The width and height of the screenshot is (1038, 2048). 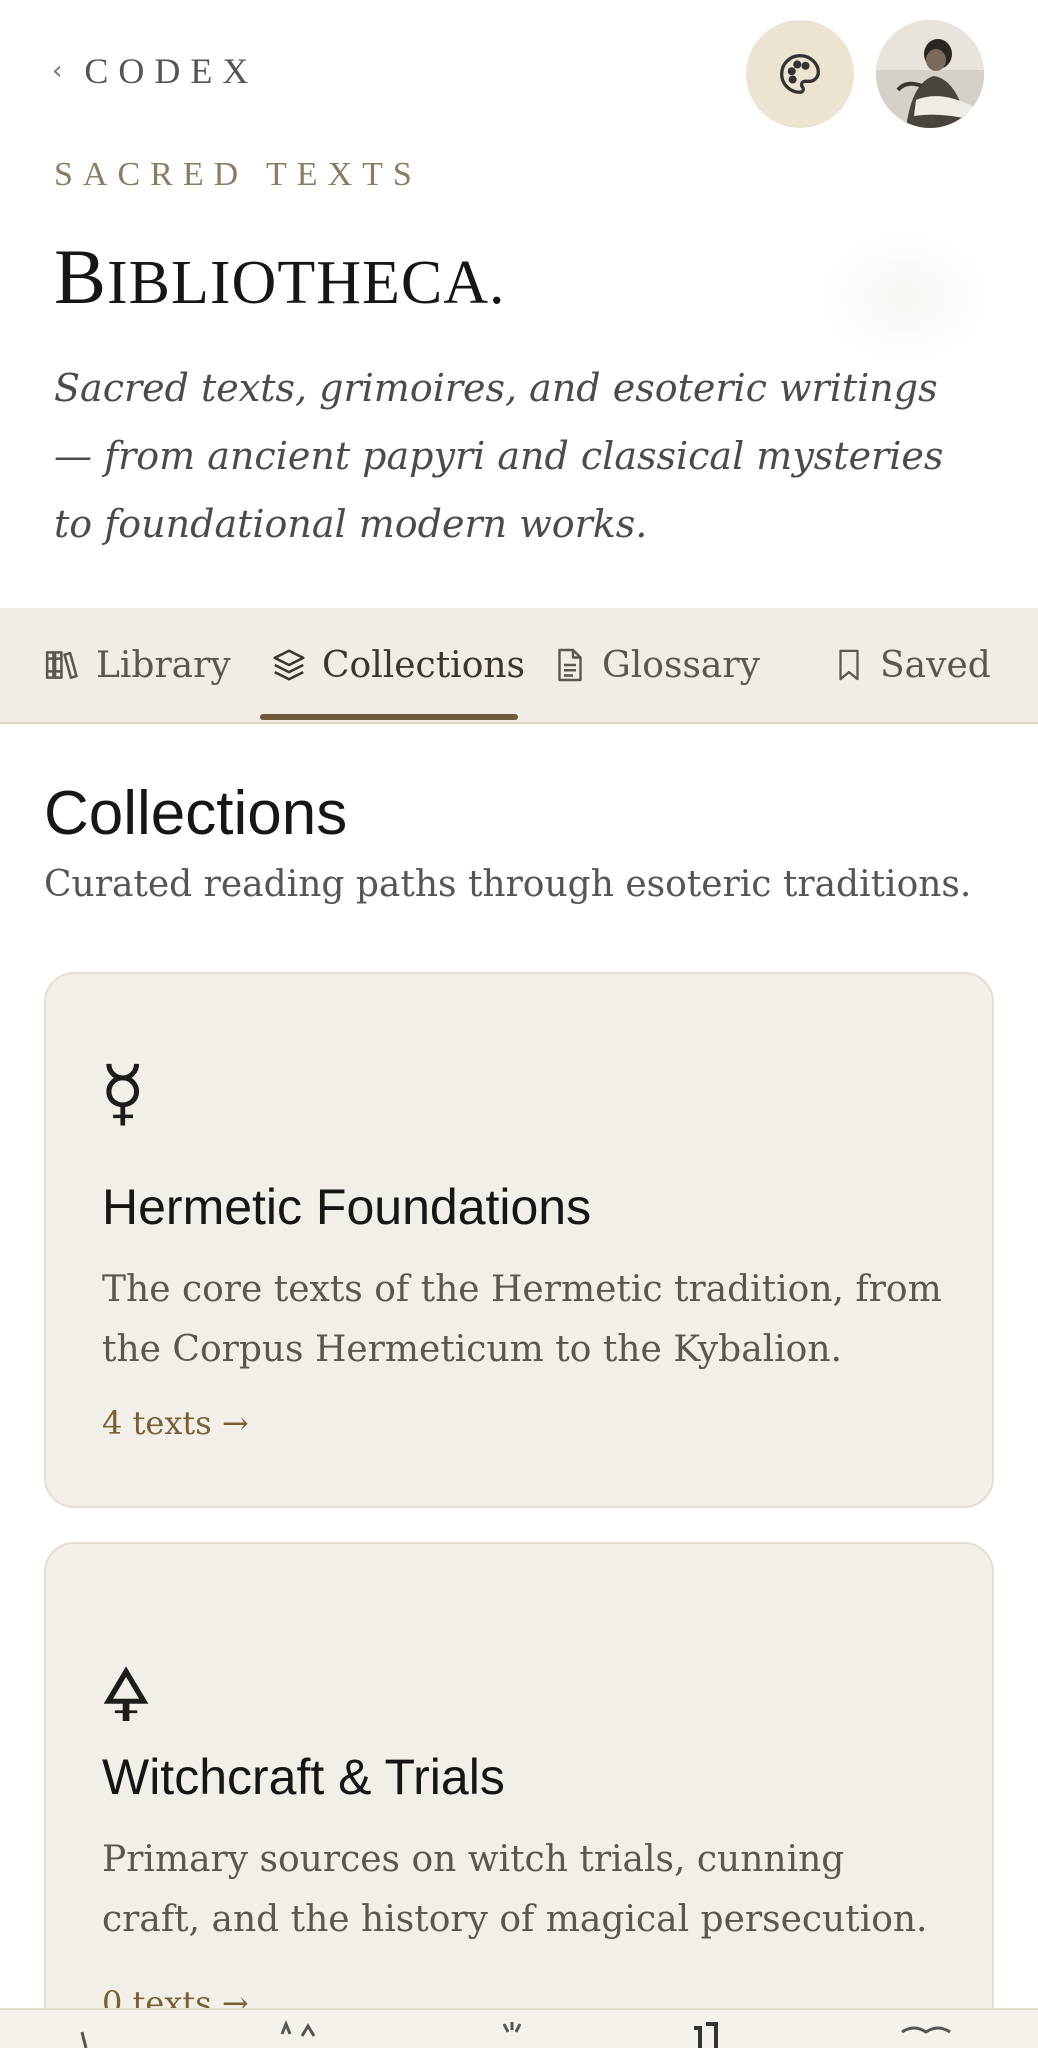 What do you see at coordinates (570, 665) in the screenshot?
I see `document-icon` at bounding box center [570, 665].